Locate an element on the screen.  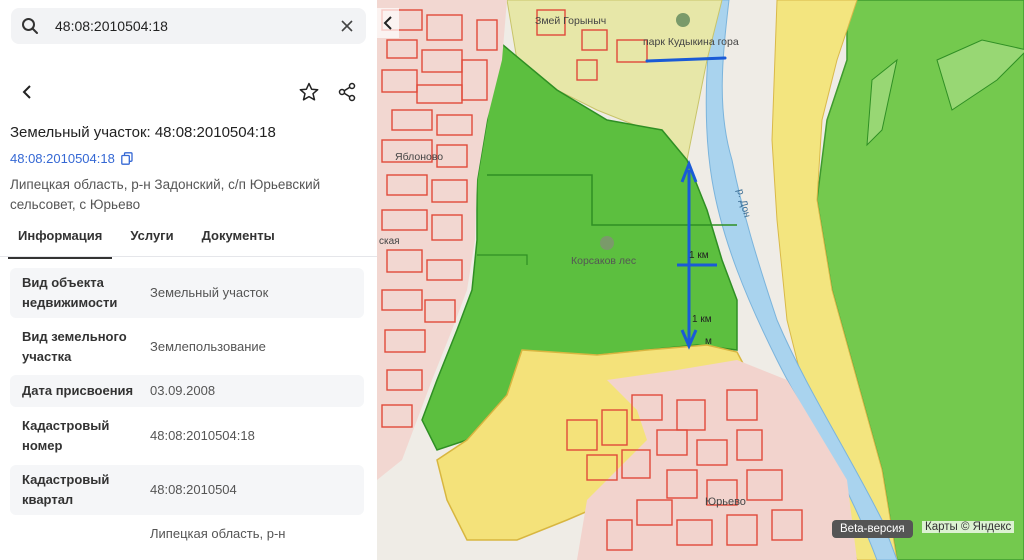
share-icon is located at coordinates (347, 92).